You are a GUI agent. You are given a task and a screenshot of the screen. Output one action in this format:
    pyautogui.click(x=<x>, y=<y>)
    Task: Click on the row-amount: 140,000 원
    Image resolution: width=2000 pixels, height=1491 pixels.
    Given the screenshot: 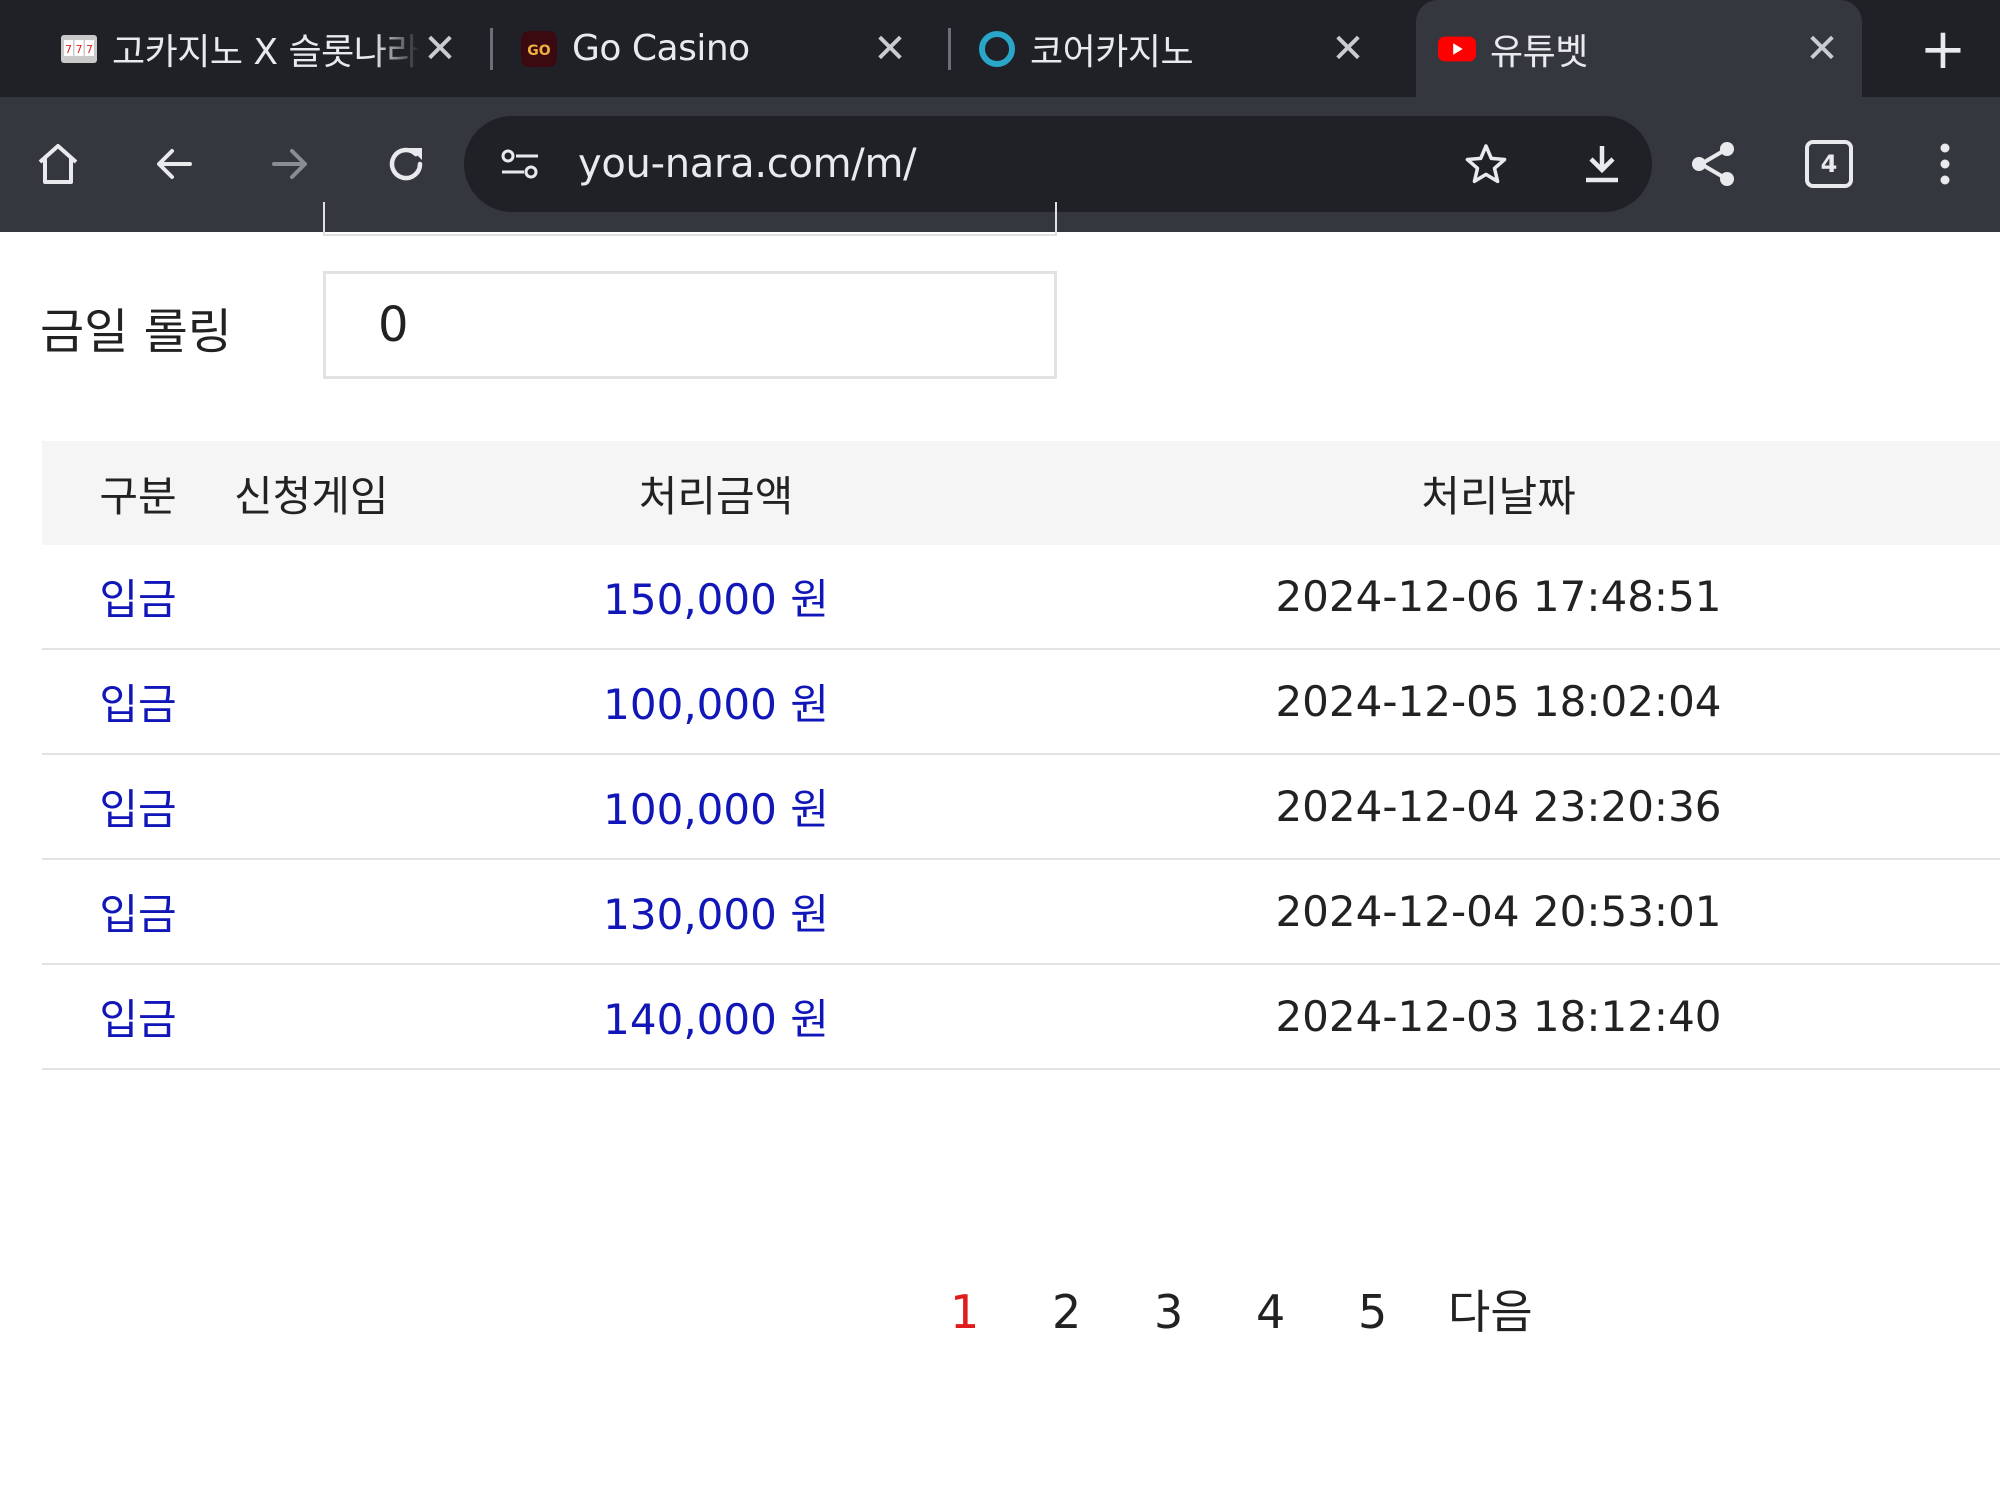 What is the action you would take?
    pyautogui.click(x=716, y=1017)
    